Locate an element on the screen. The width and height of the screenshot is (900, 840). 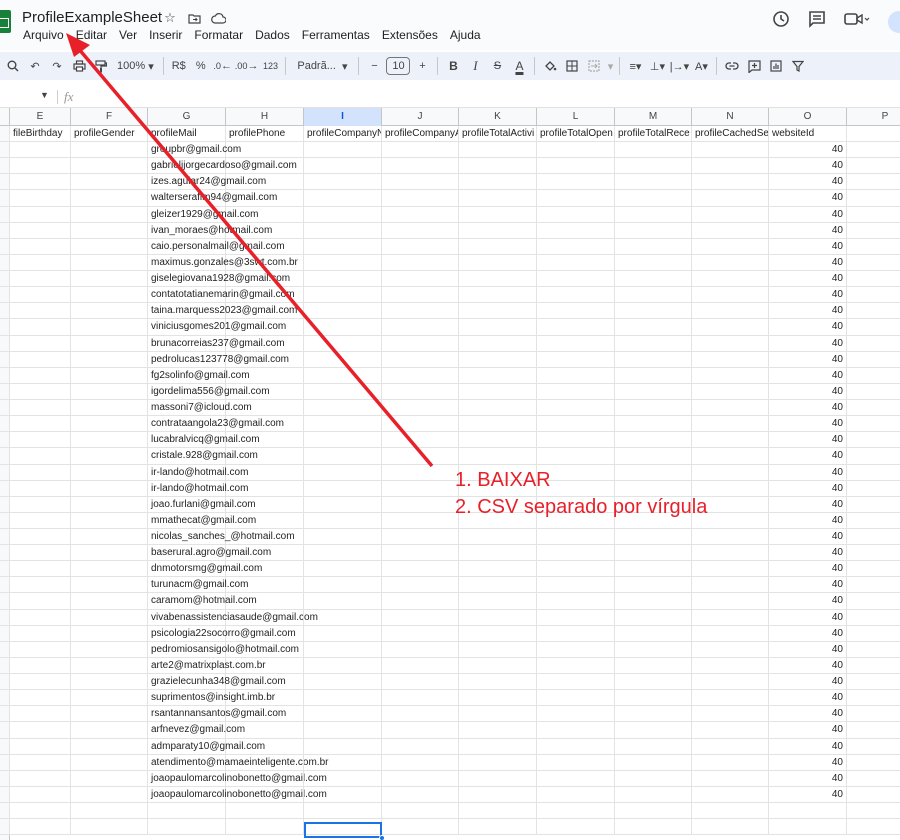
move-folder-icon is located at coordinates (194, 18).